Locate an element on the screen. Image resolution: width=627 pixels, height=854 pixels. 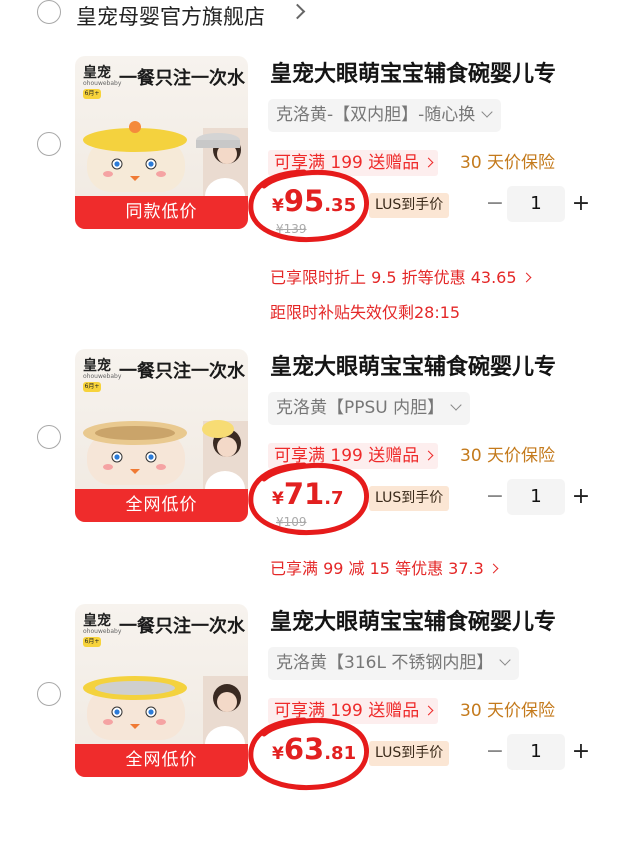
discount-label: 已享满 99 减 15 等优惠 37.3 is located at coordinates (377, 568).